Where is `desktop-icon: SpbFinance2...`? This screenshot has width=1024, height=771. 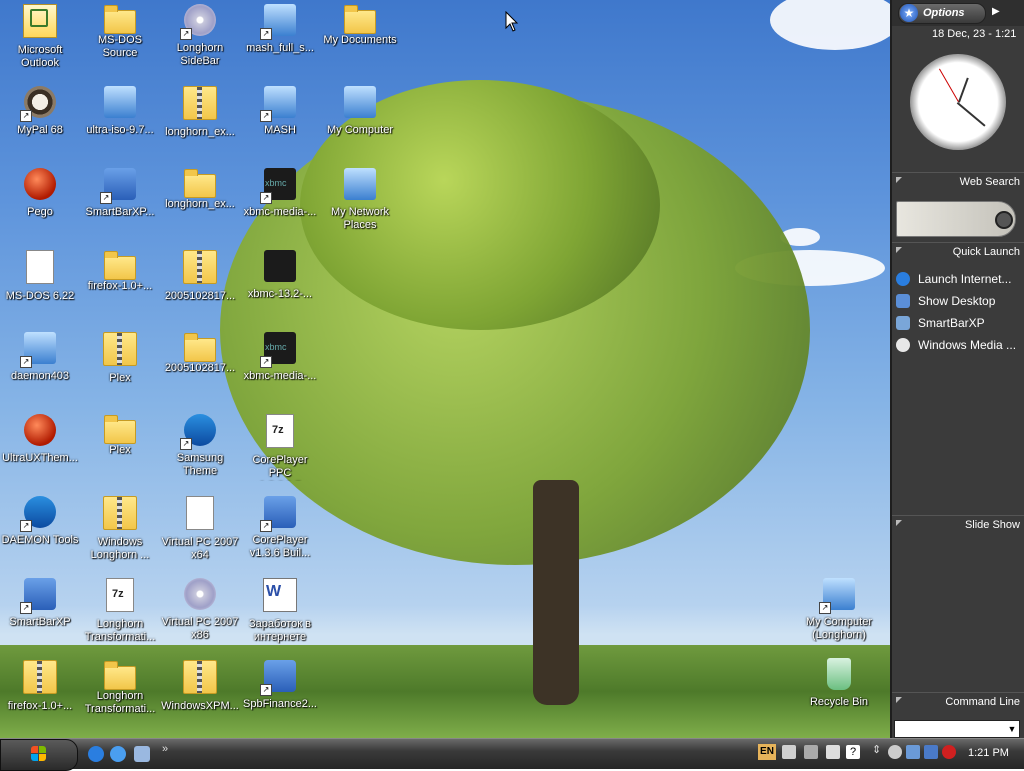 desktop-icon: SpbFinance2... is located at coordinates (280, 699).